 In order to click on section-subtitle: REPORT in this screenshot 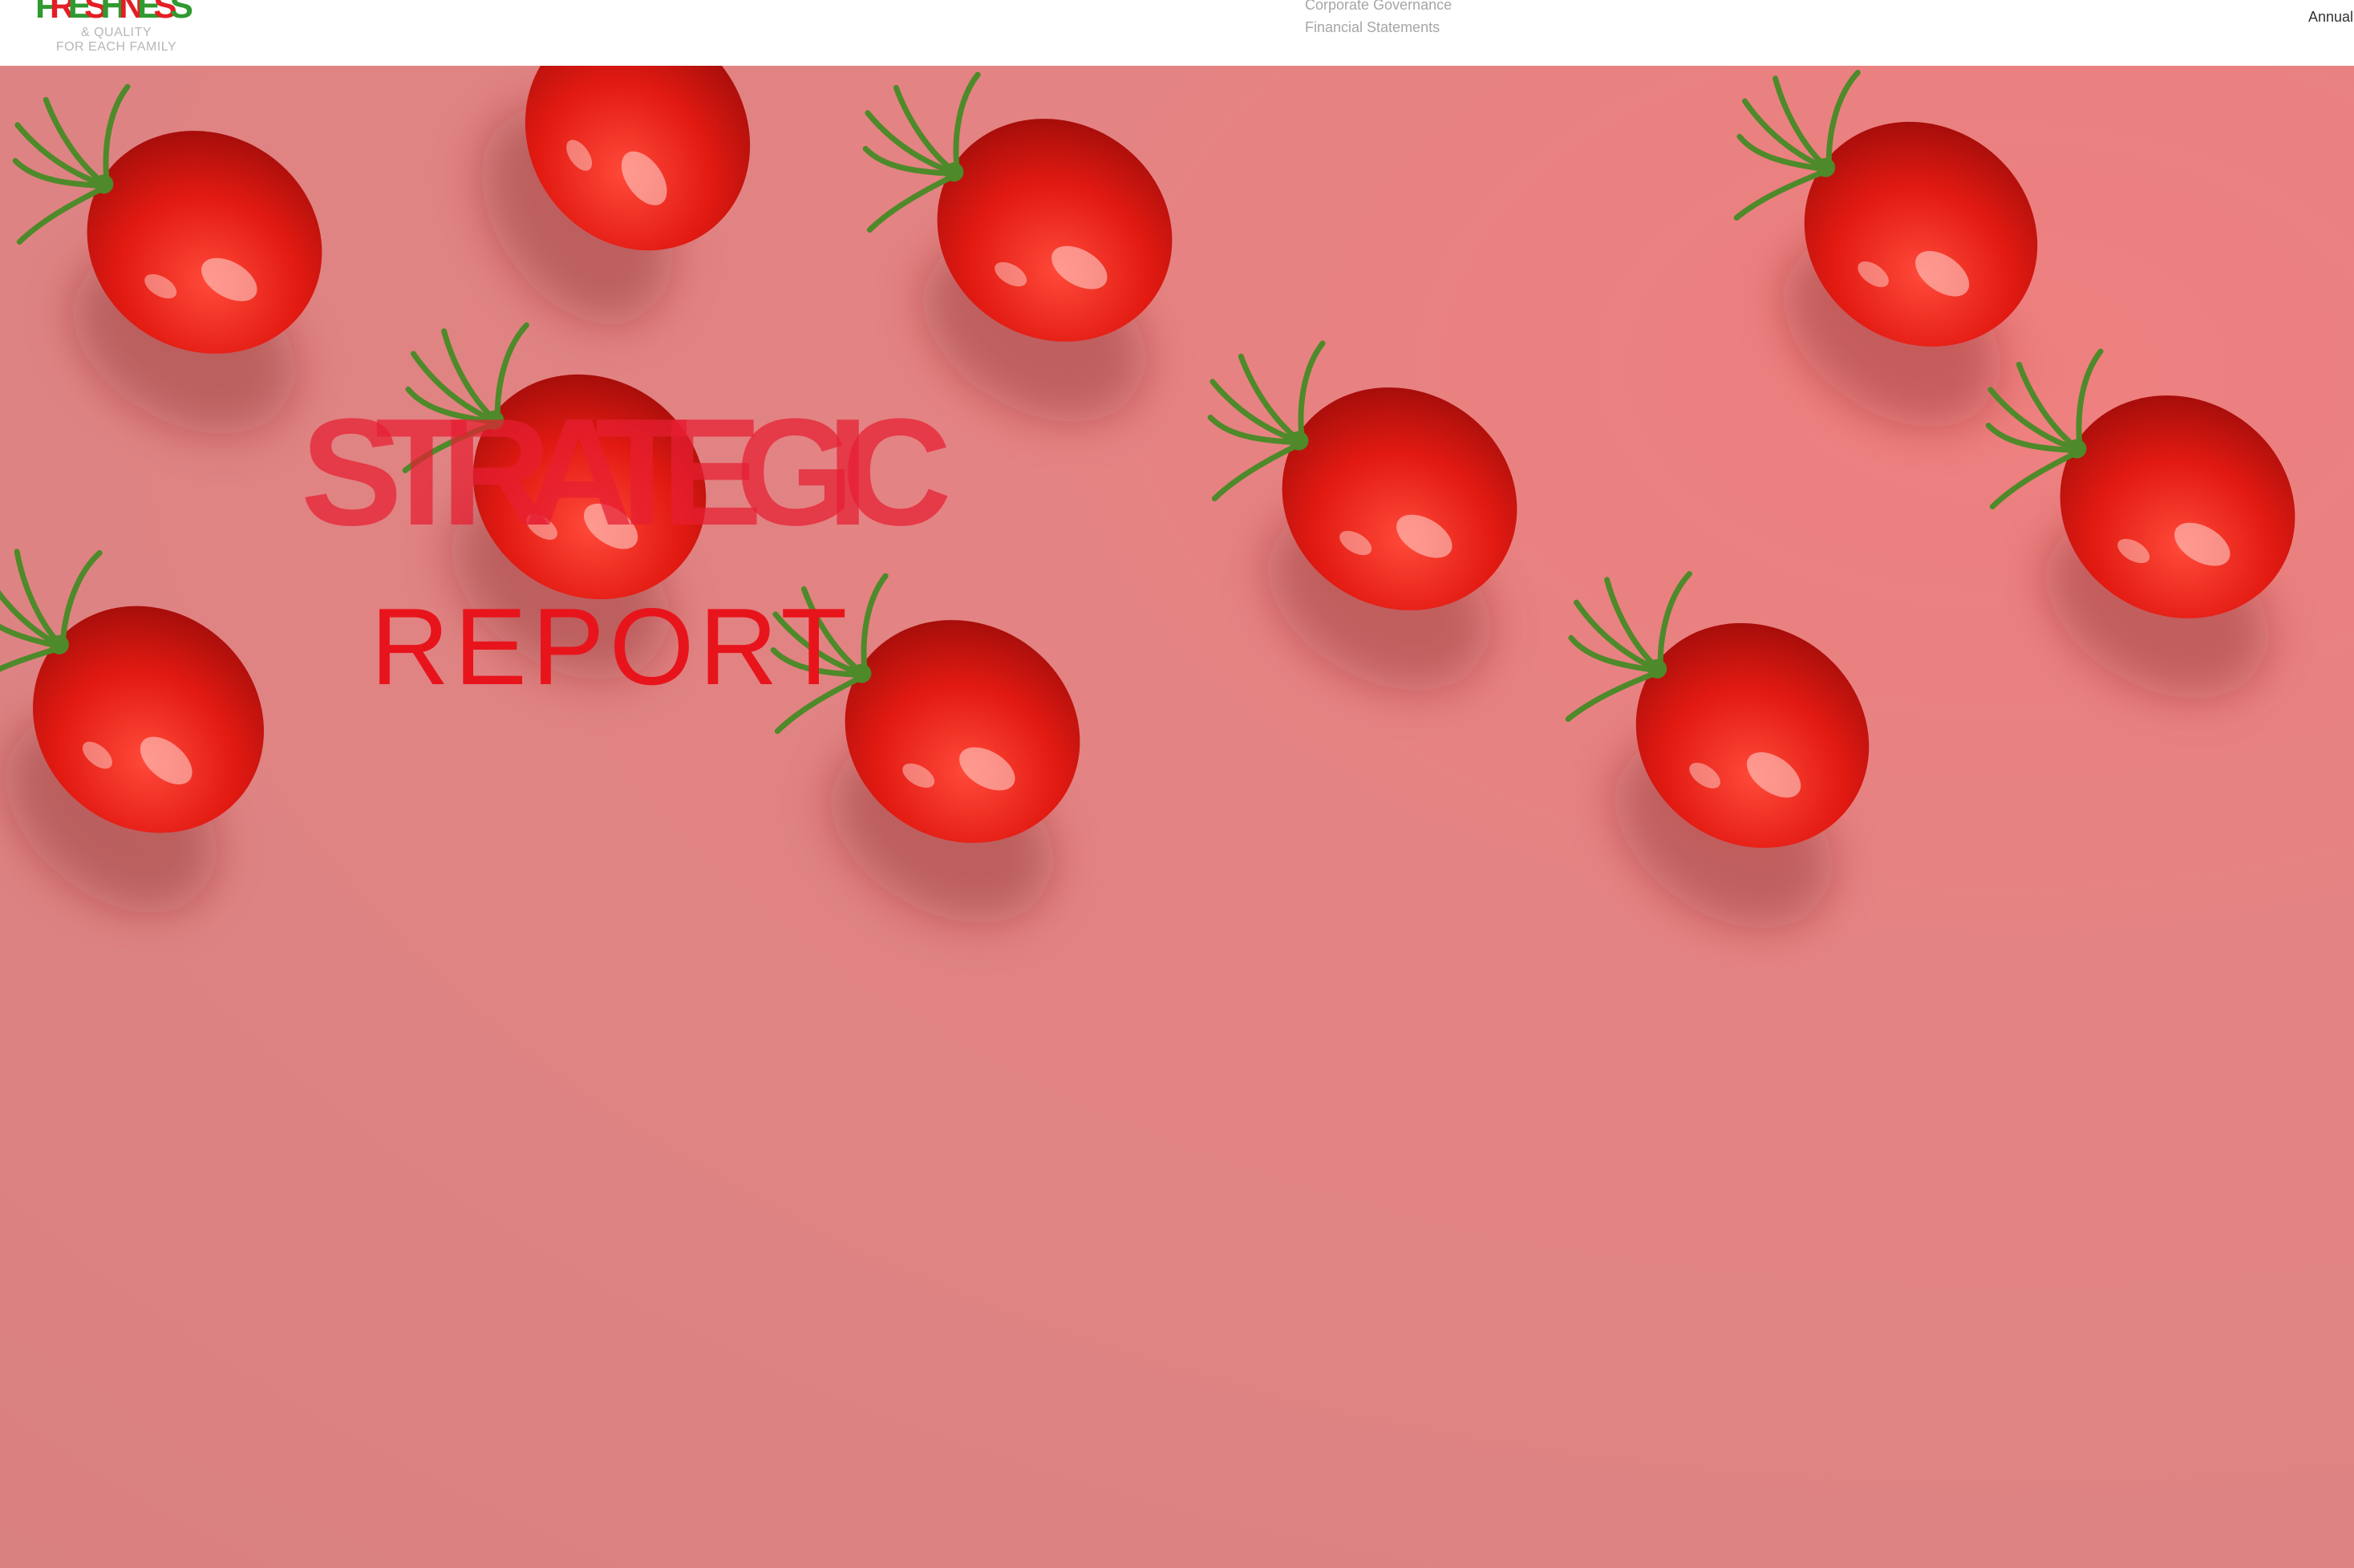, I will do `click(612, 646)`.